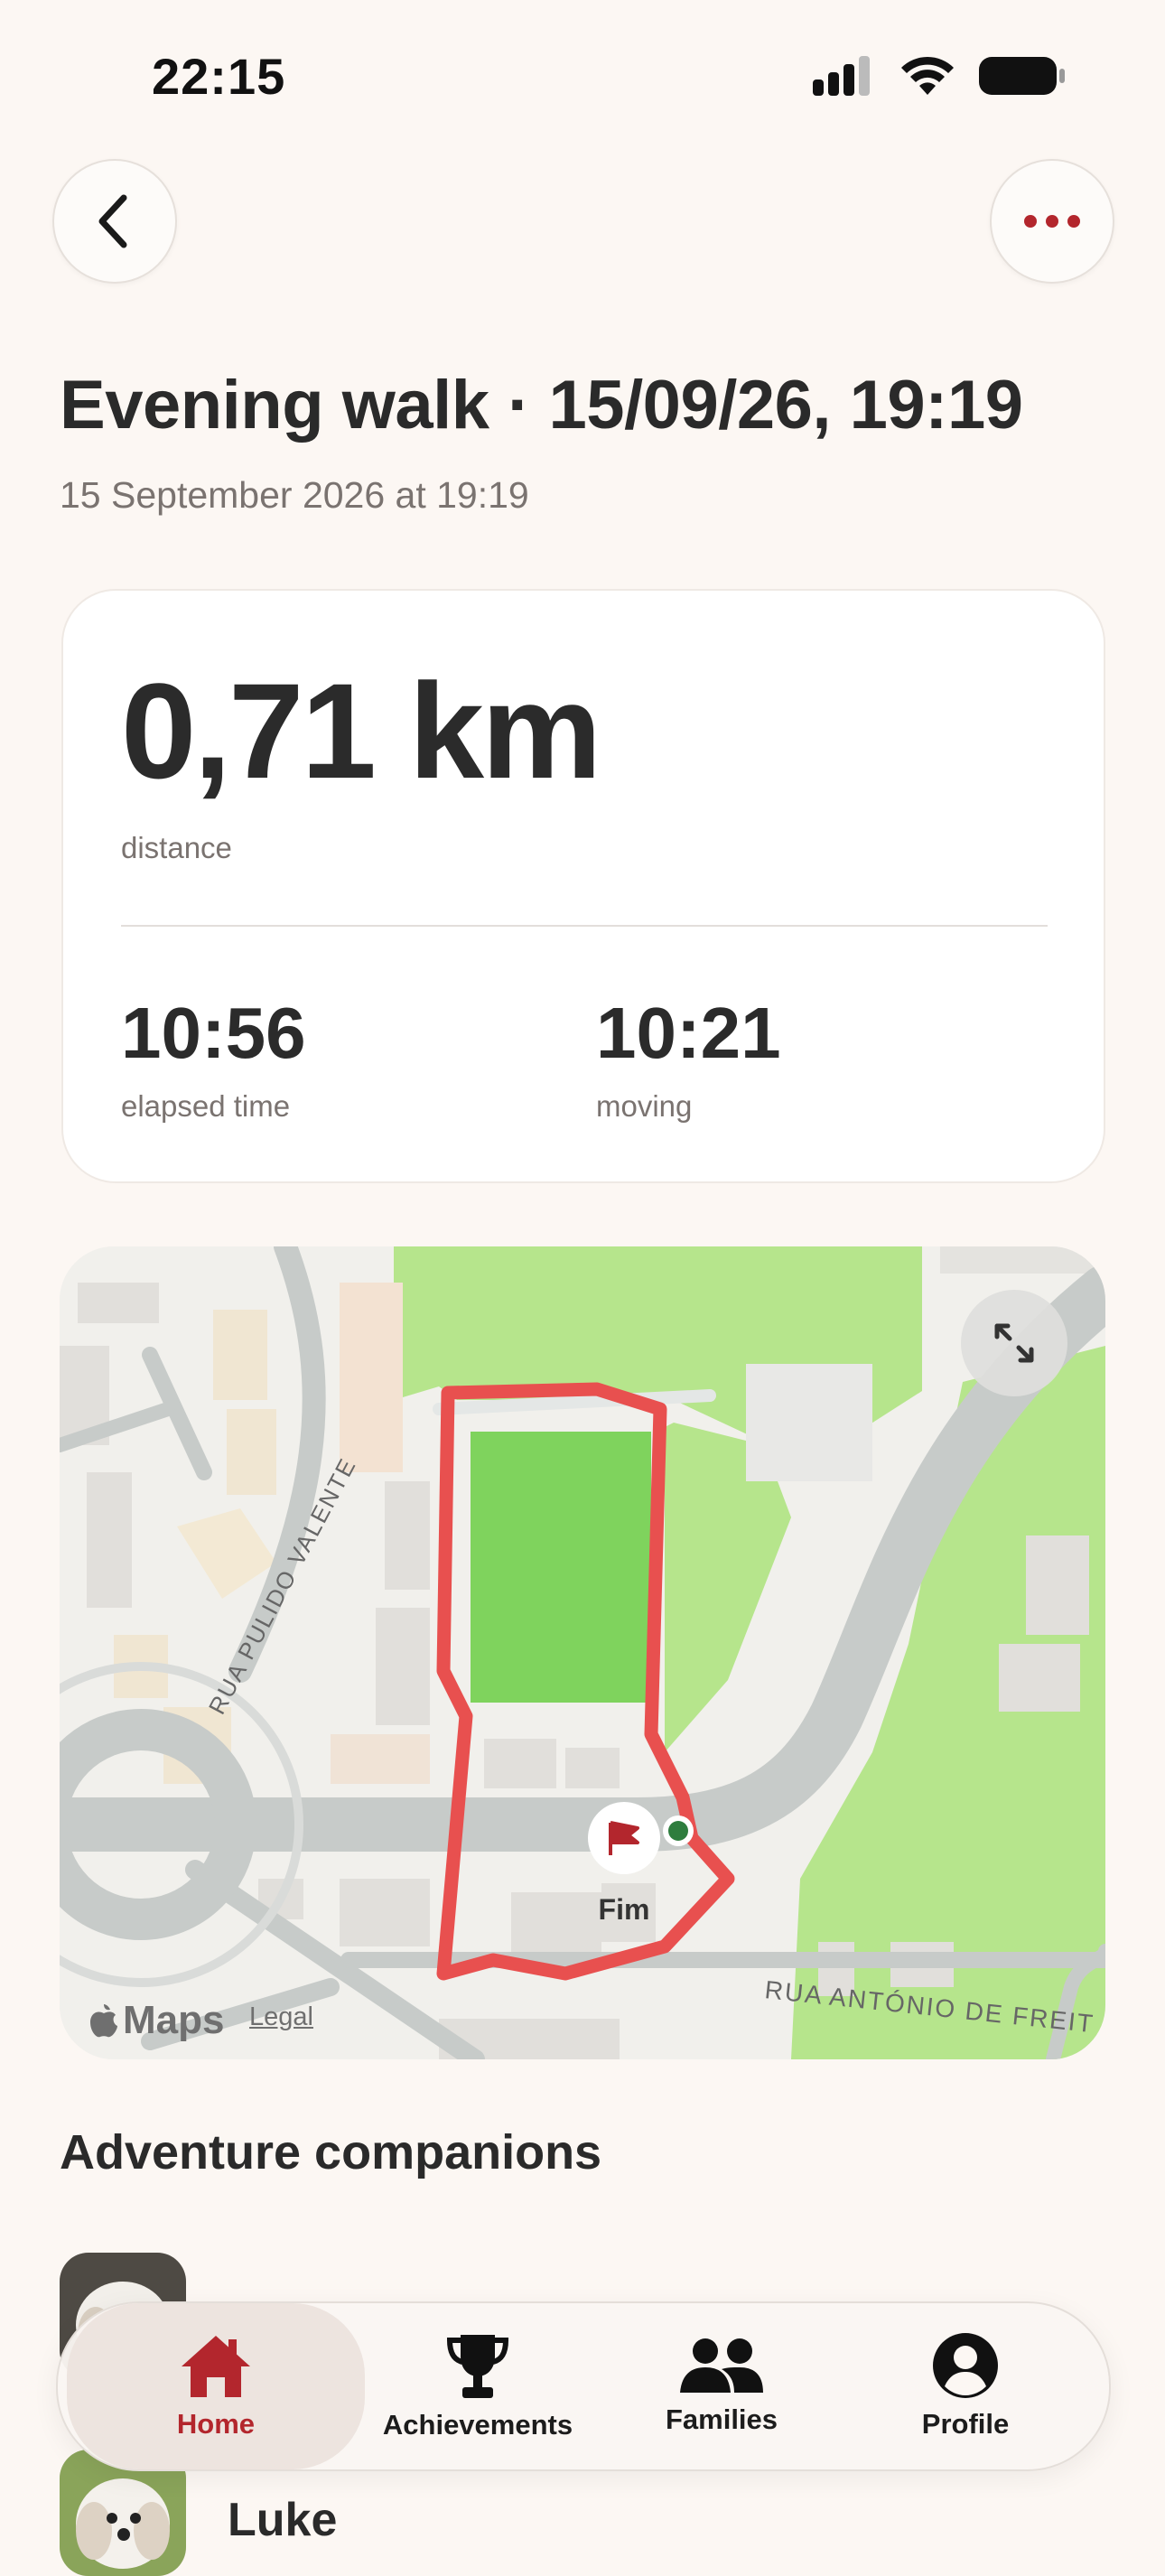  Describe the element at coordinates (541, 405) in the screenshot. I see `page-title: Evening walk · 15/09/26, 19:19` at that location.